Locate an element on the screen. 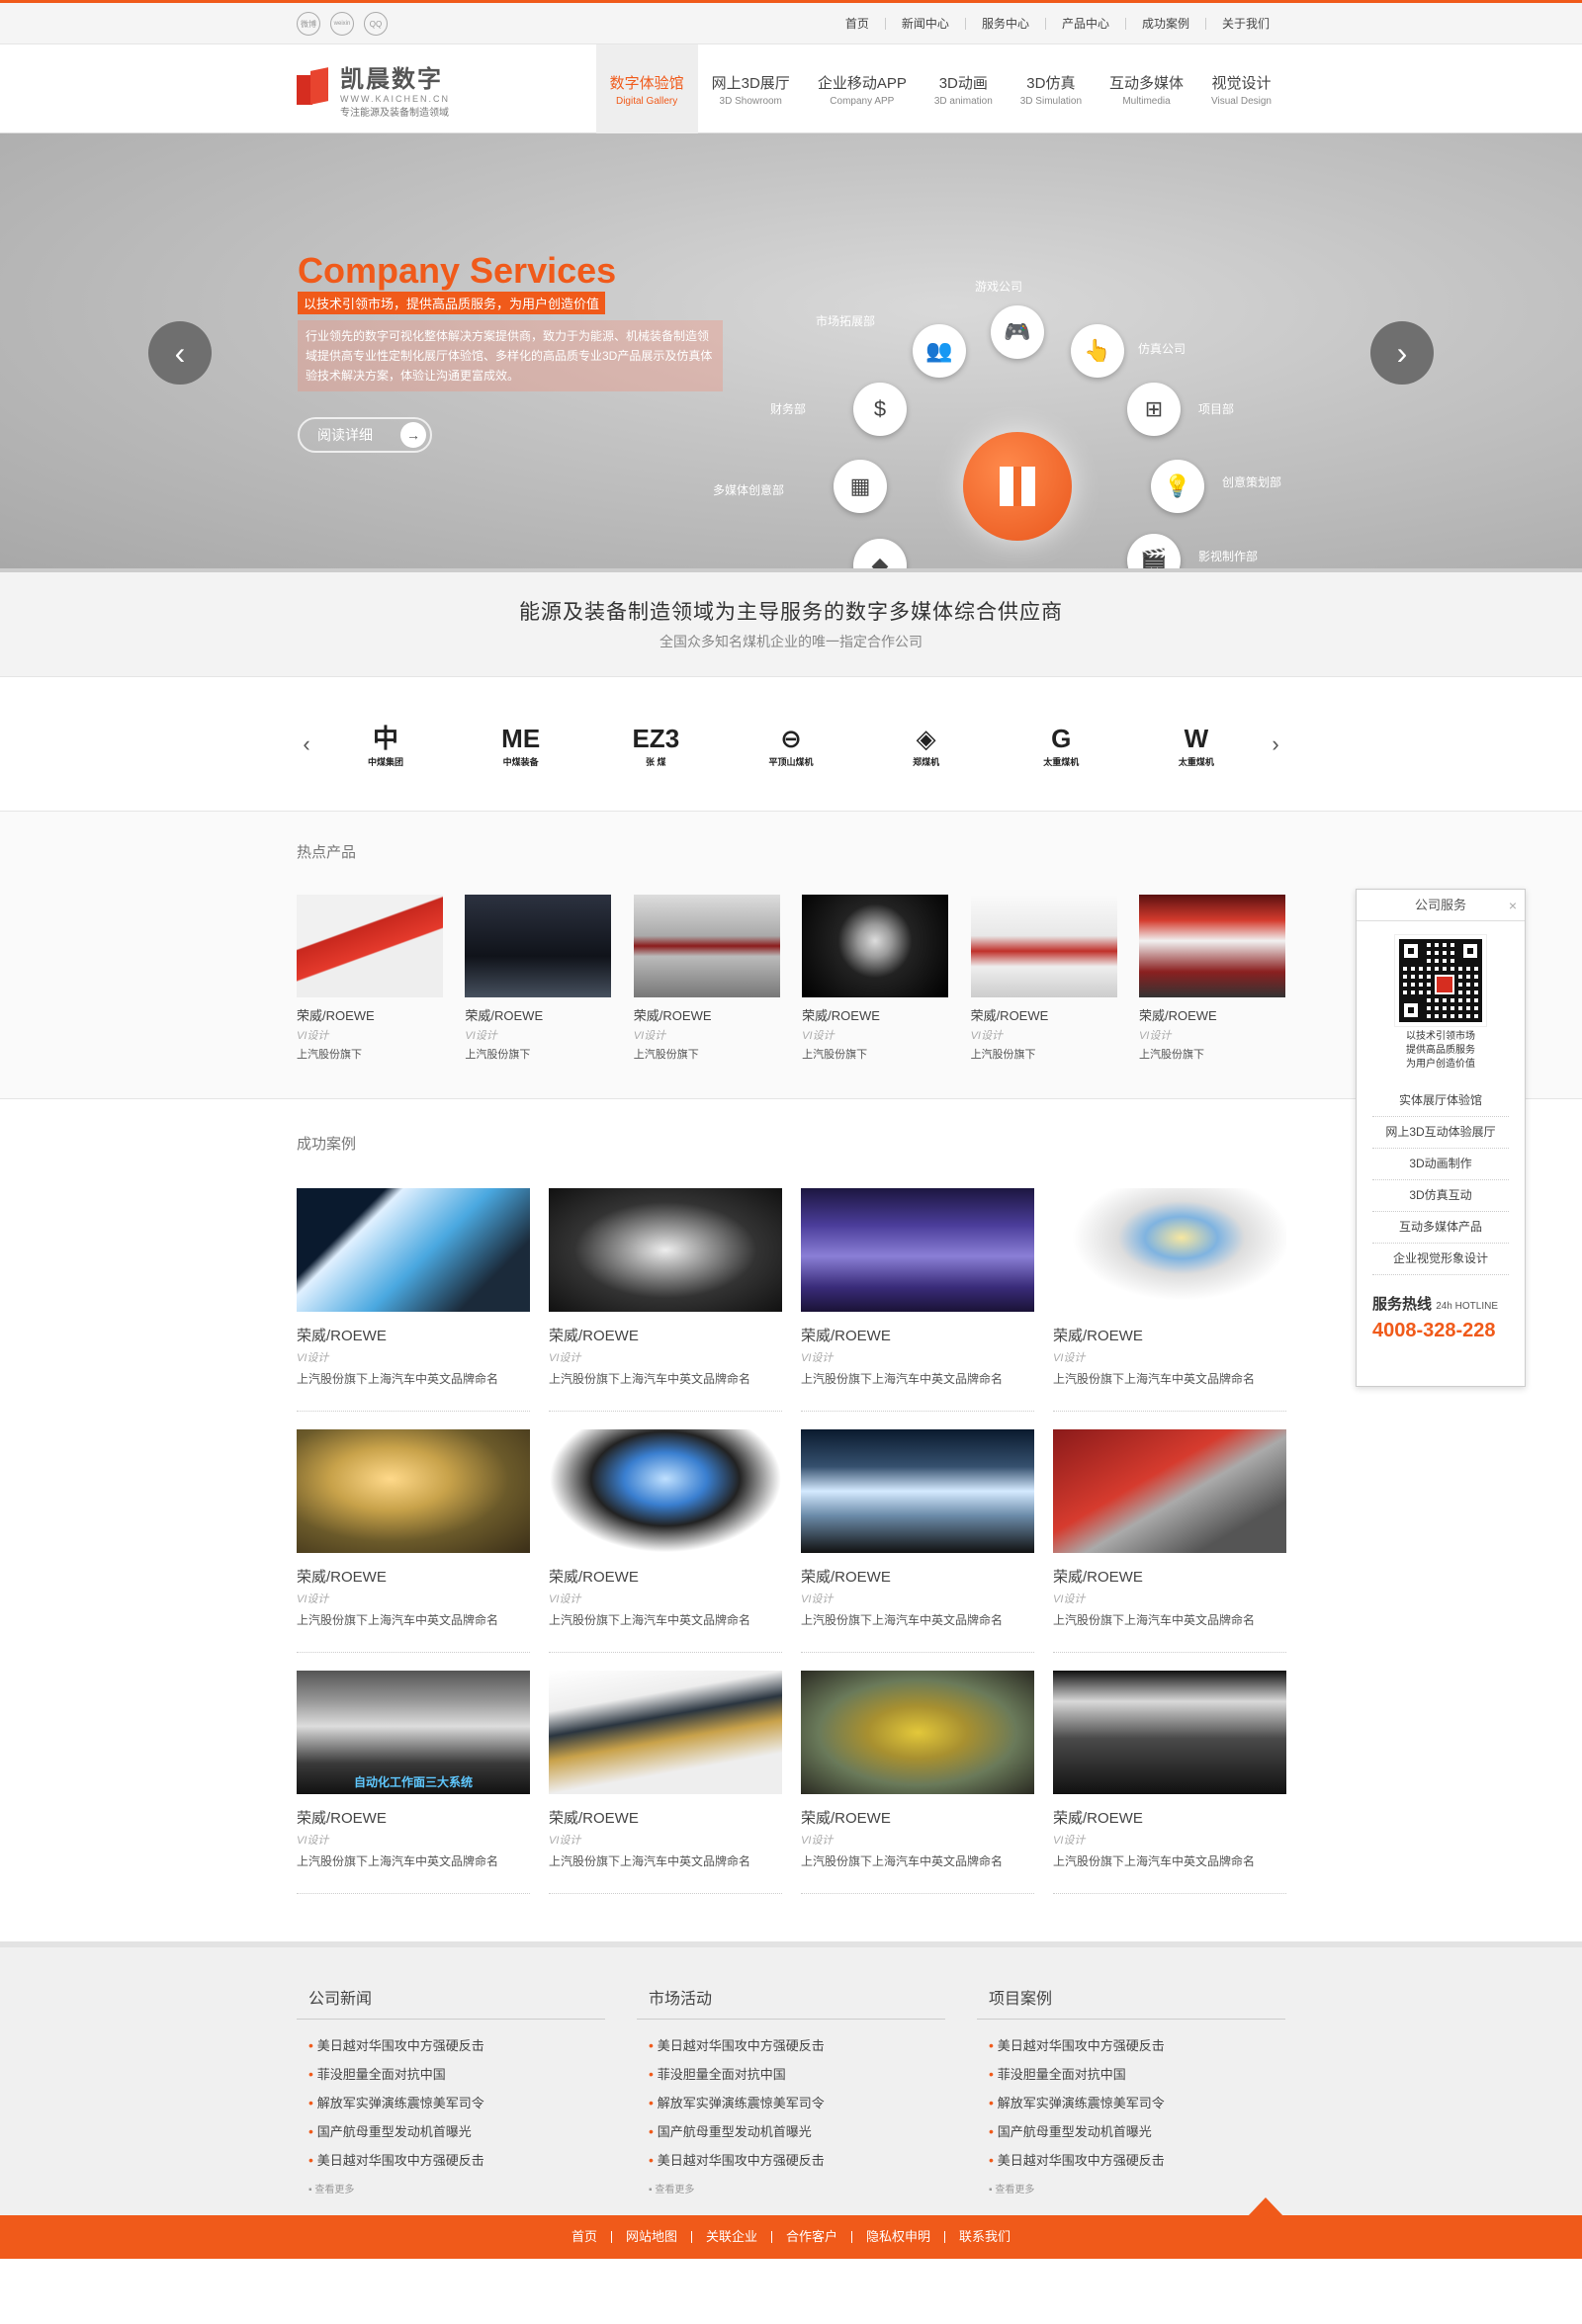 The image size is (1582, 2324). footer-link: 隐私权申明 is located at coordinates (897, 2236).